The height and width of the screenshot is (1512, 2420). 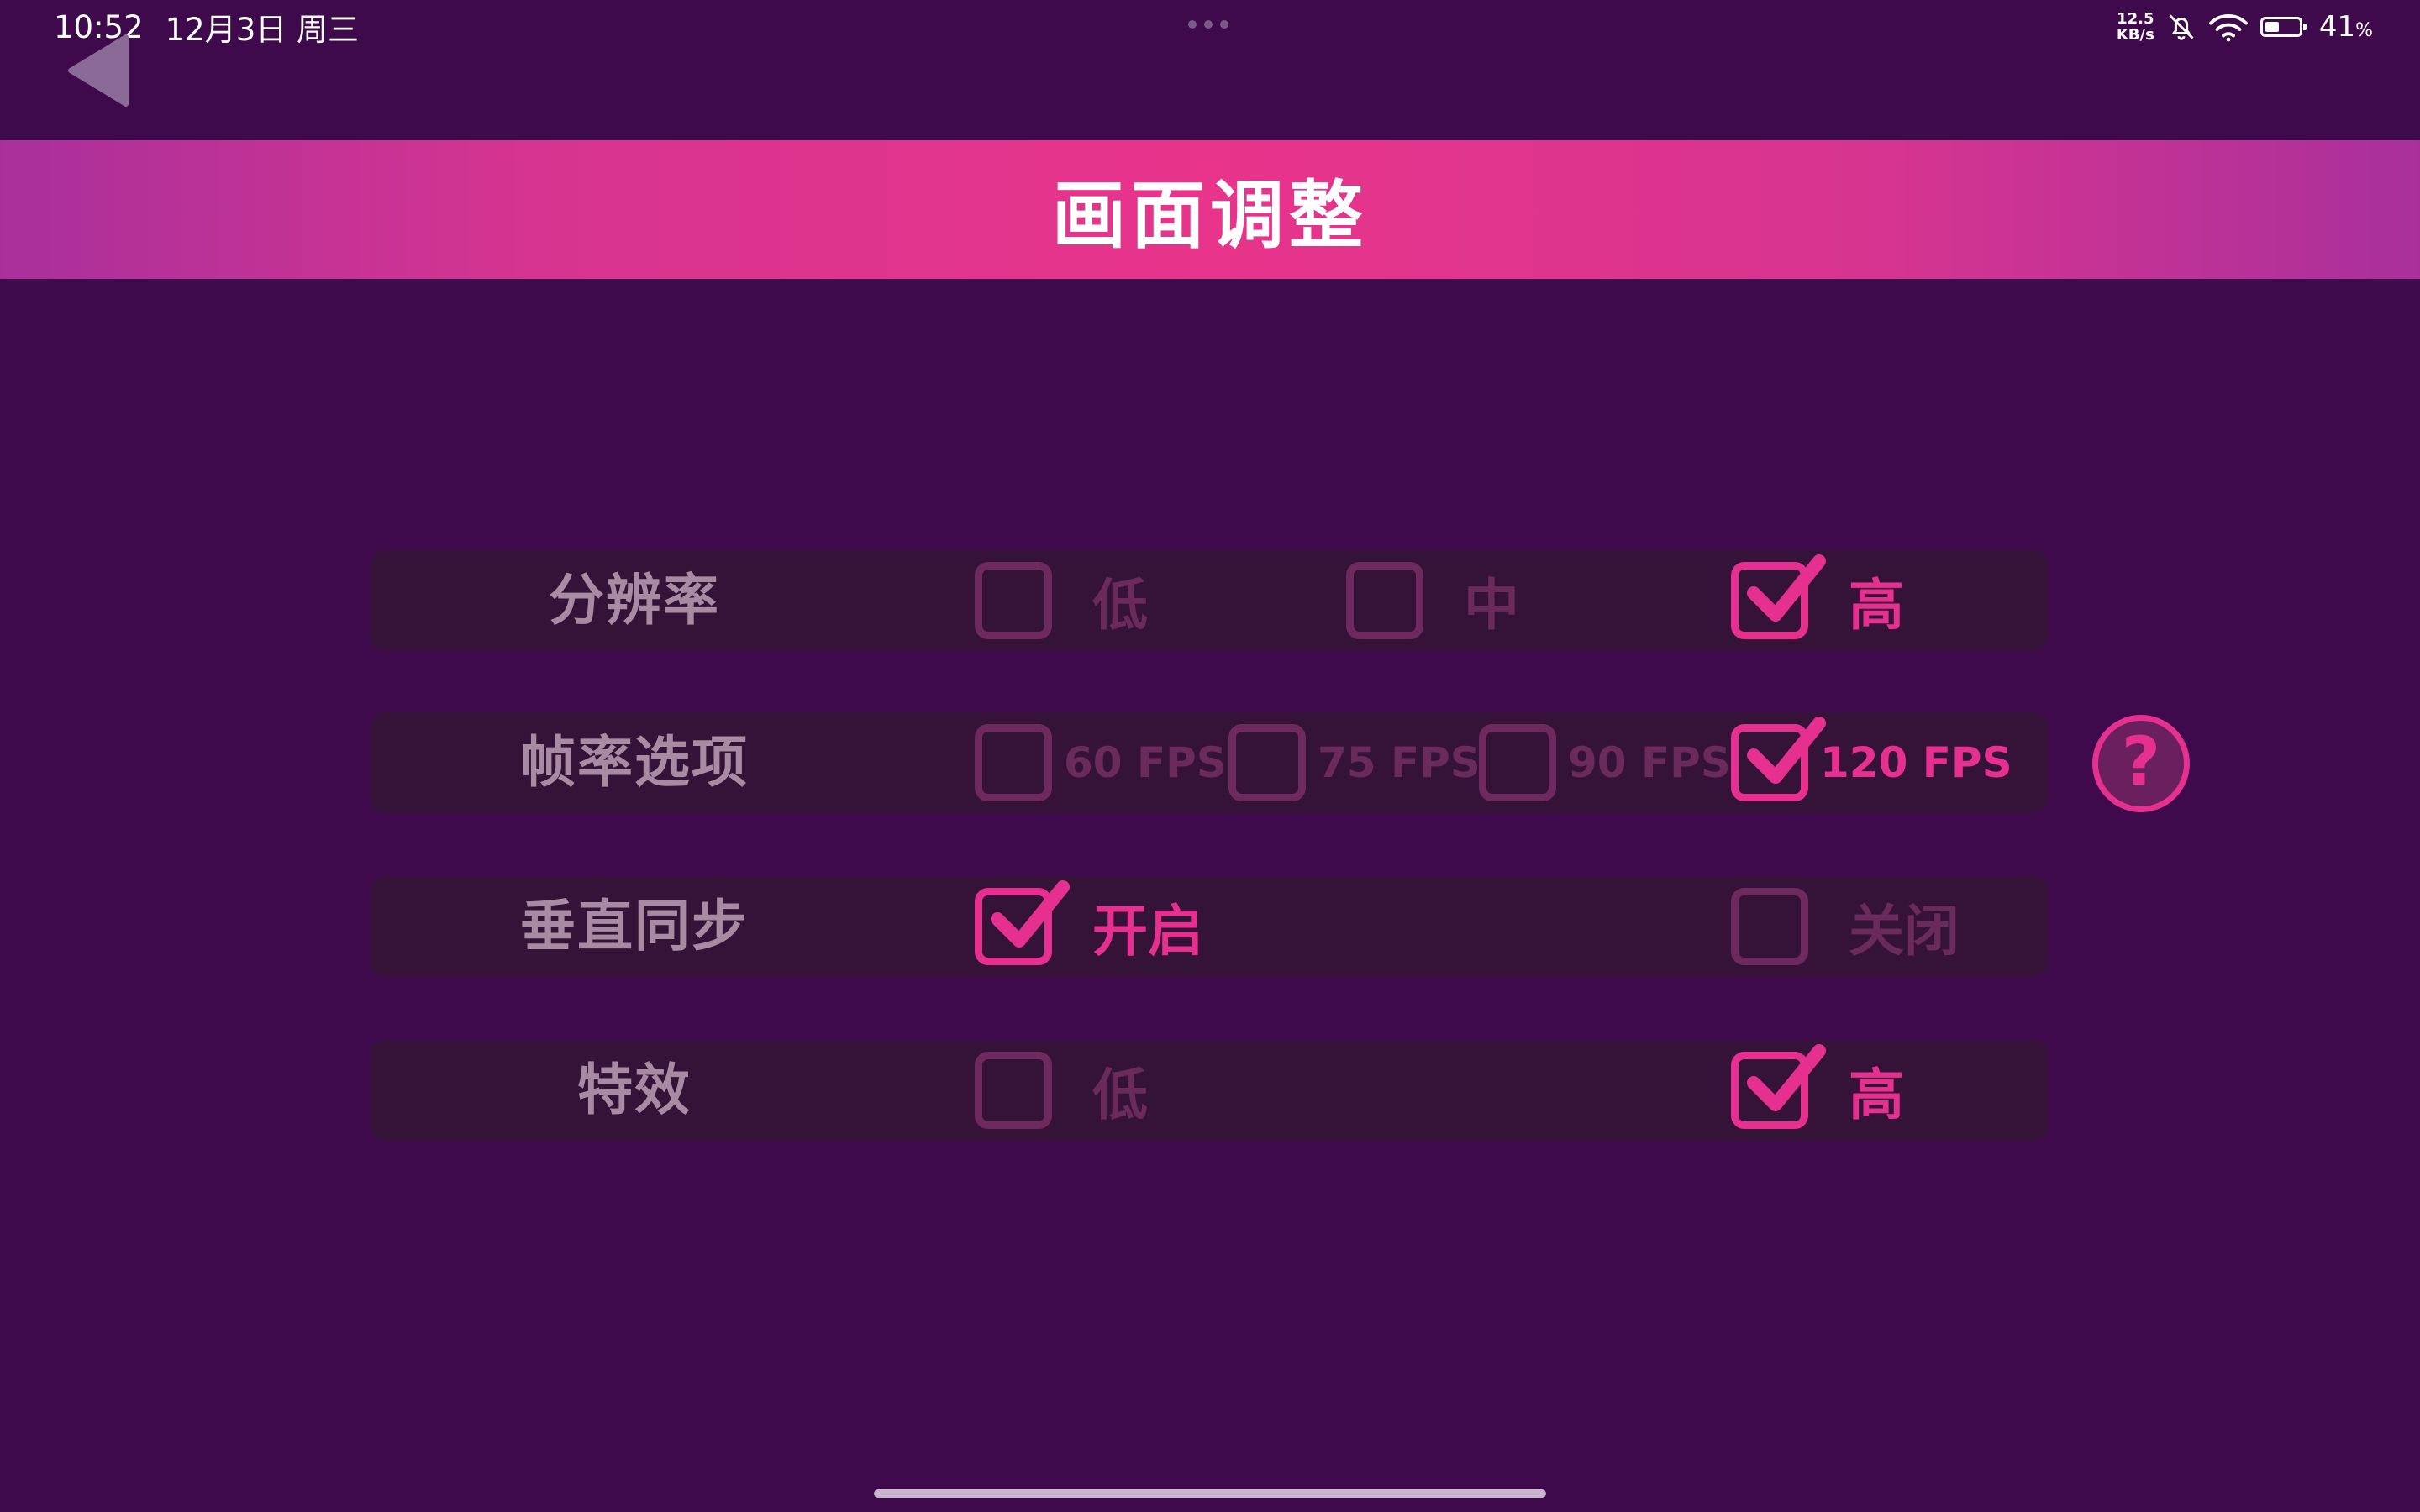 What do you see at coordinates (634, 1090) in the screenshot?
I see `row-label-effects: 特效` at bounding box center [634, 1090].